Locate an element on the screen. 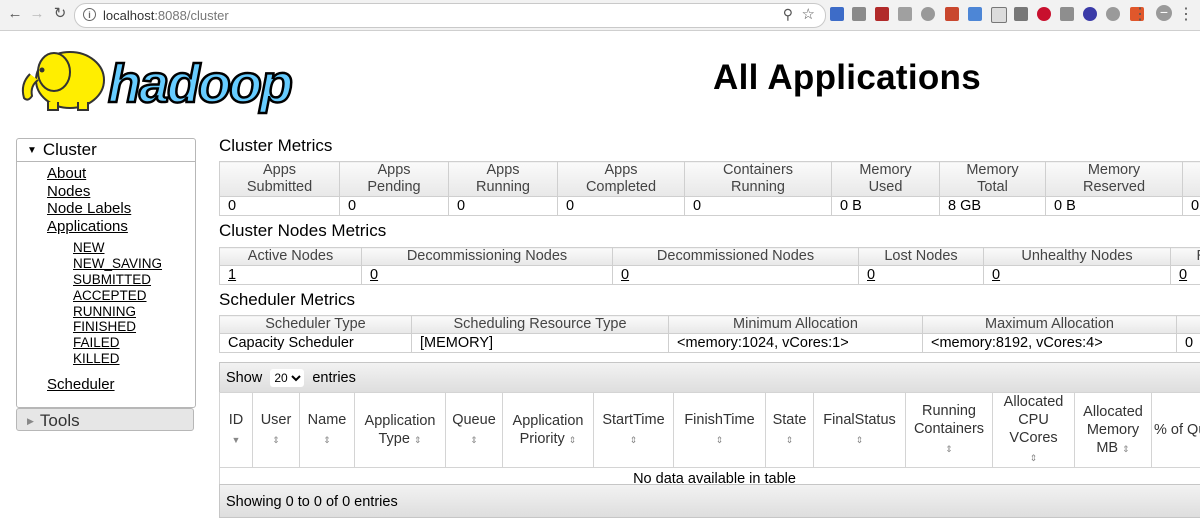  sidebar-state-failed: FAILED is located at coordinates (96, 342).